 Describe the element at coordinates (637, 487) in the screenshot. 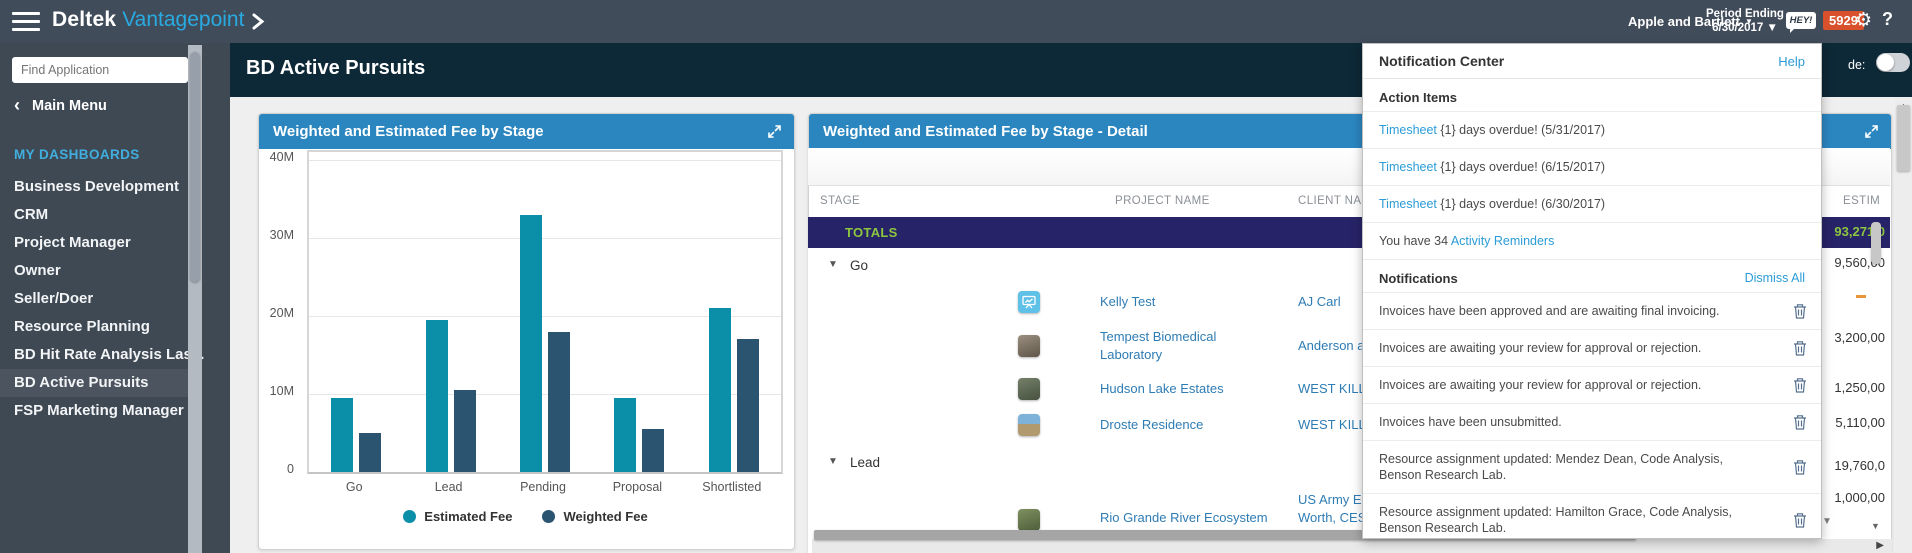

I see `x-axis-tick-proposal: Proposal` at that location.